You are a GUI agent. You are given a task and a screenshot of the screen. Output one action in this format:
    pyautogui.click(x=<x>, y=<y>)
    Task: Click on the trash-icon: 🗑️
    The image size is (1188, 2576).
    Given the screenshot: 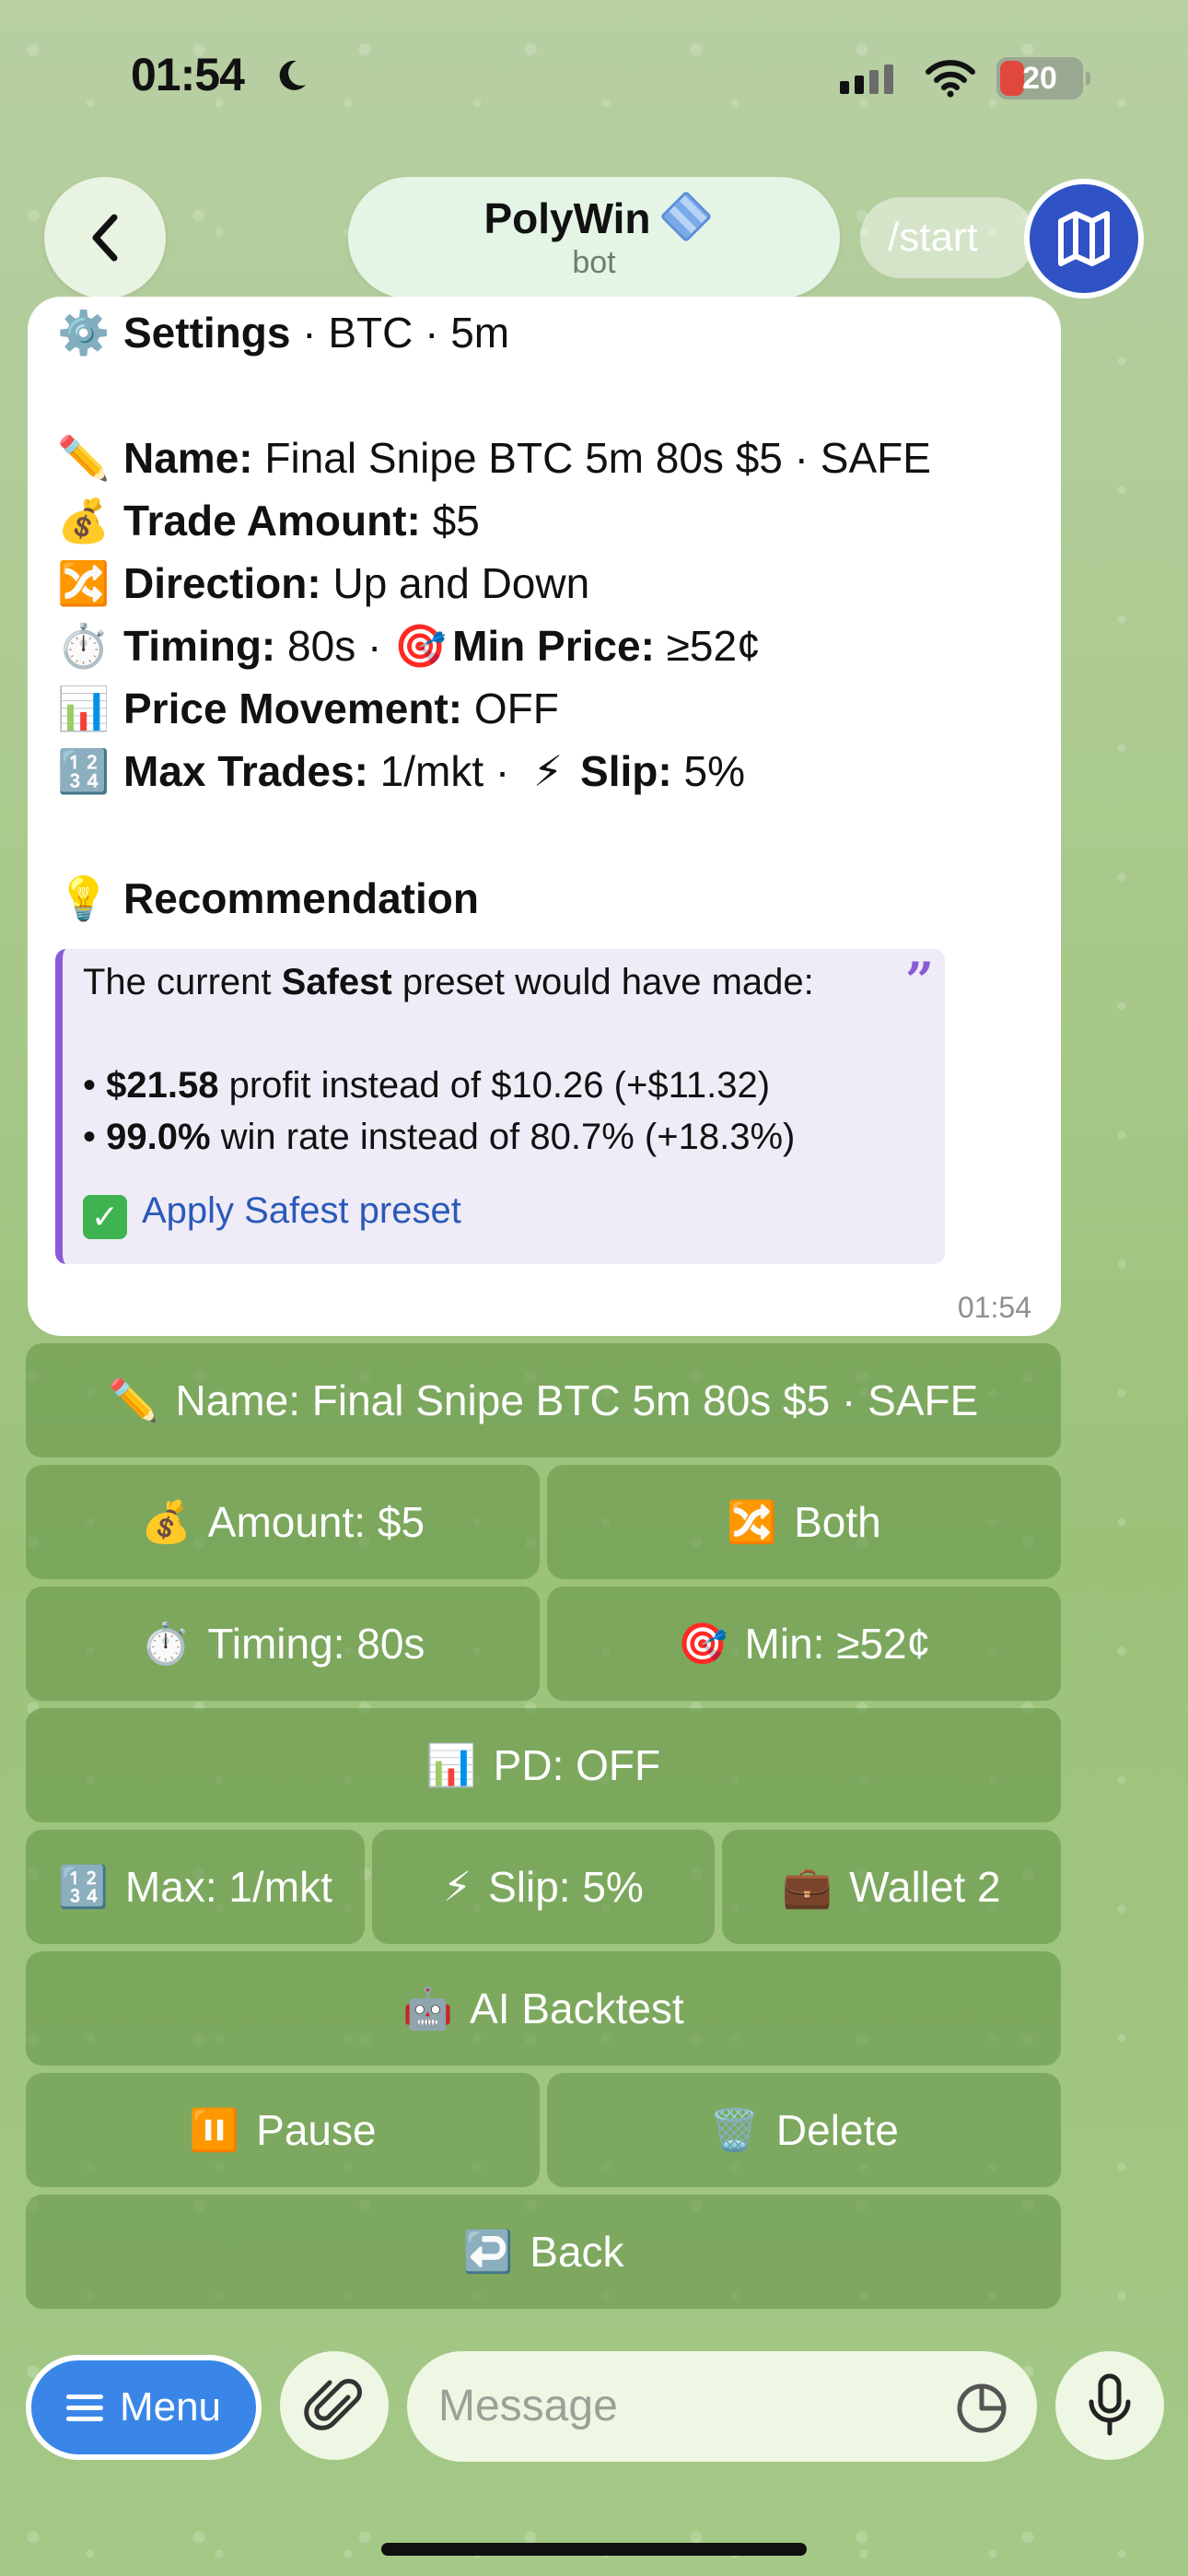 What is the action you would take?
    pyautogui.click(x=734, y=2130)
    